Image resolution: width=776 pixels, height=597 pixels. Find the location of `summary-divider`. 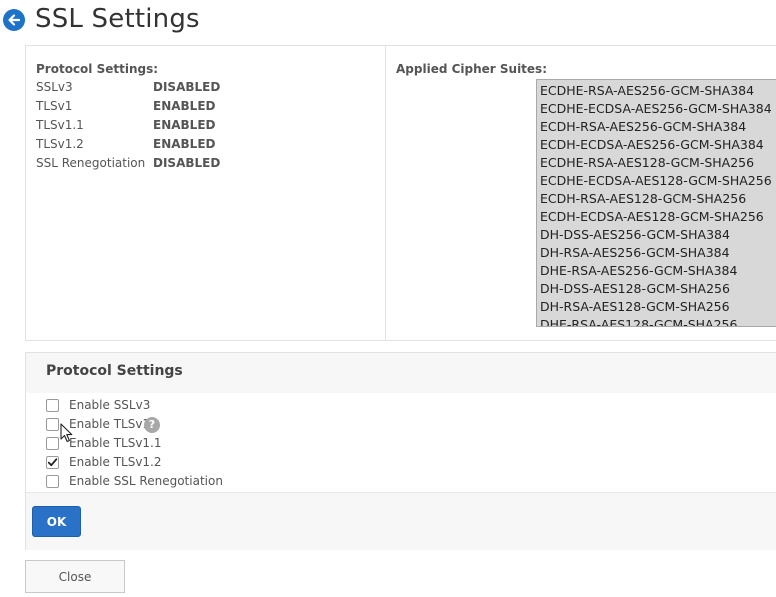

summary-divider is located at coordinates (385, 193).